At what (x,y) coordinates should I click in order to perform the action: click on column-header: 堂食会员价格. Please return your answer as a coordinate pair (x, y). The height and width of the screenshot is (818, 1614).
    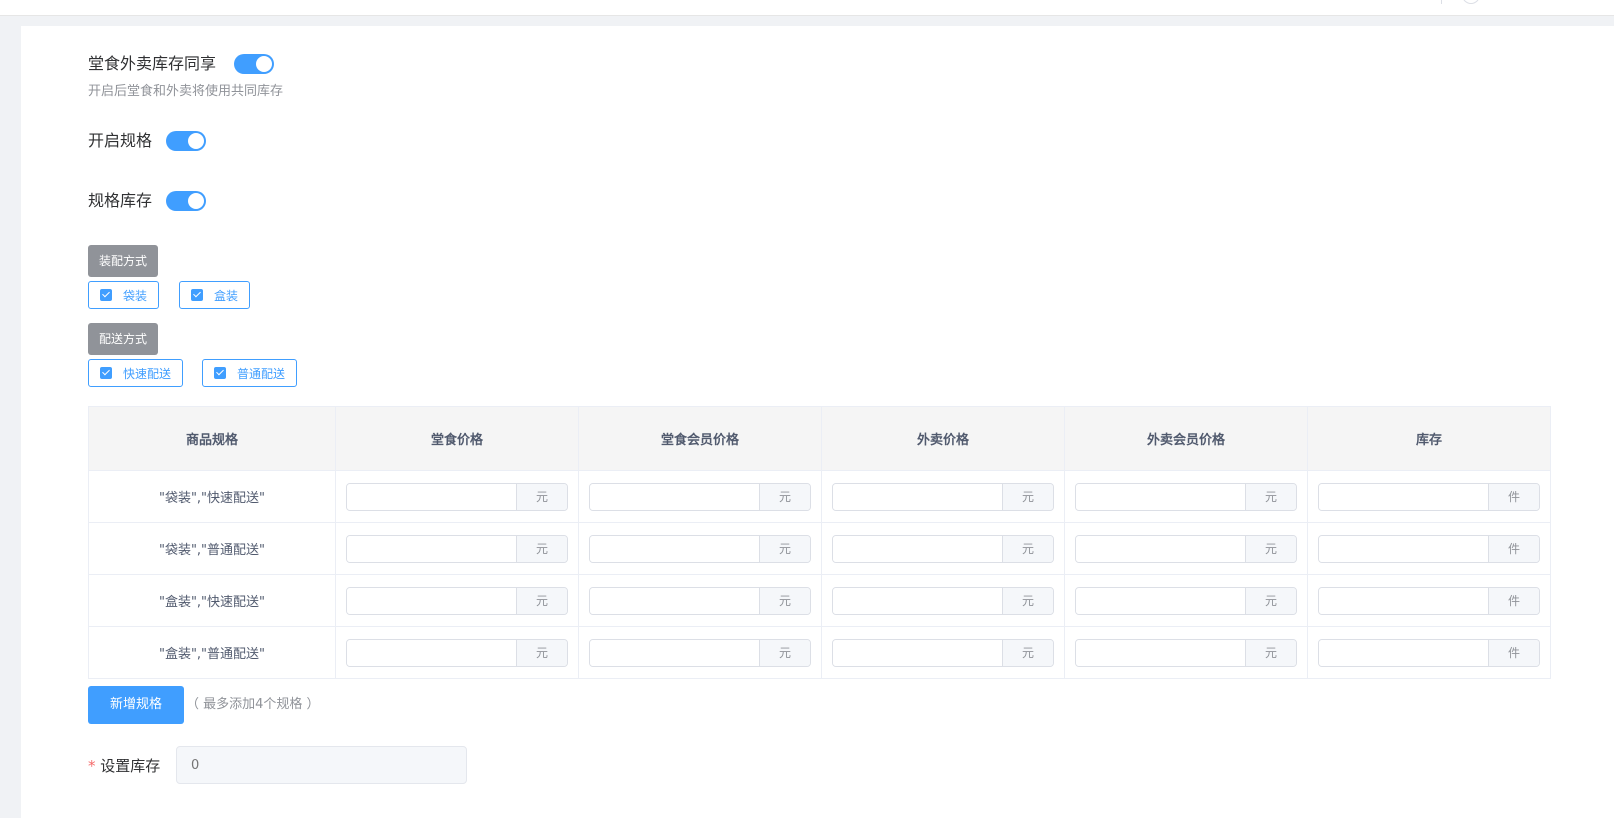
    Looking at the image, I should click on (700, 438).